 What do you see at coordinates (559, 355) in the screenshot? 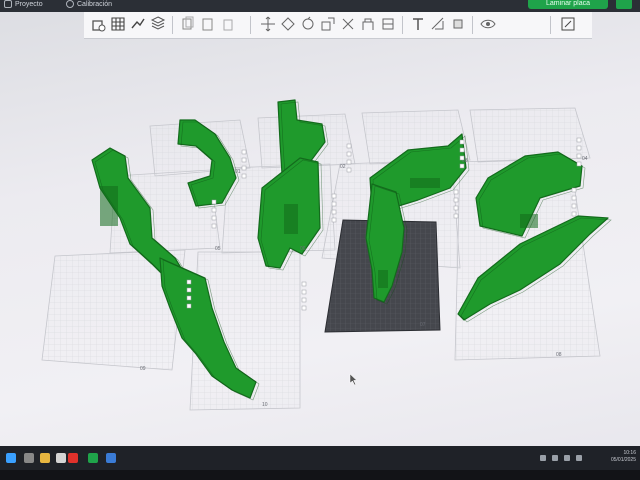
I see `plate-label: 08` at bounding box center [559, 355].